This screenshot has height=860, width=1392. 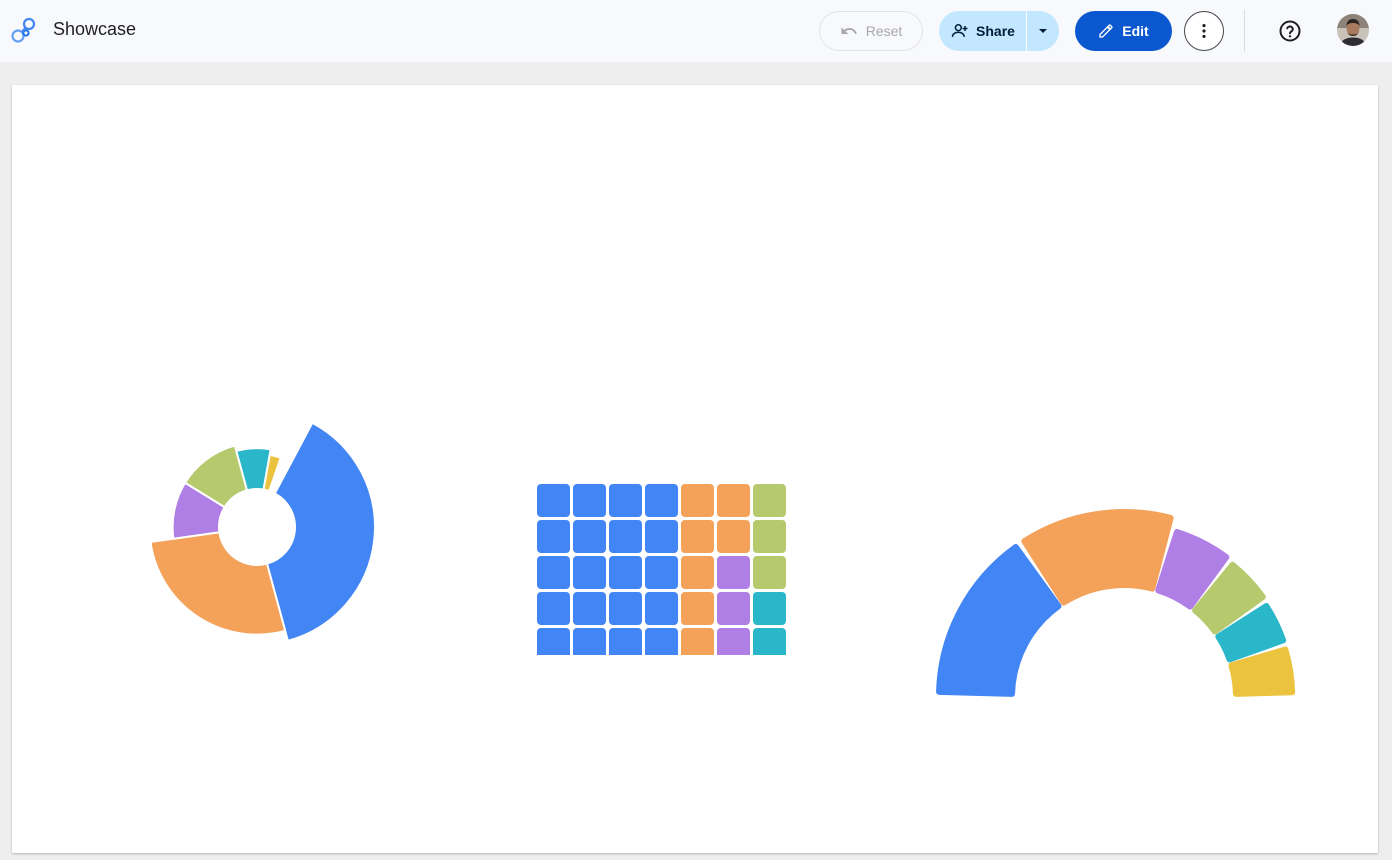 I want to click on looker-studio-logo, so click(x=25, y=31).